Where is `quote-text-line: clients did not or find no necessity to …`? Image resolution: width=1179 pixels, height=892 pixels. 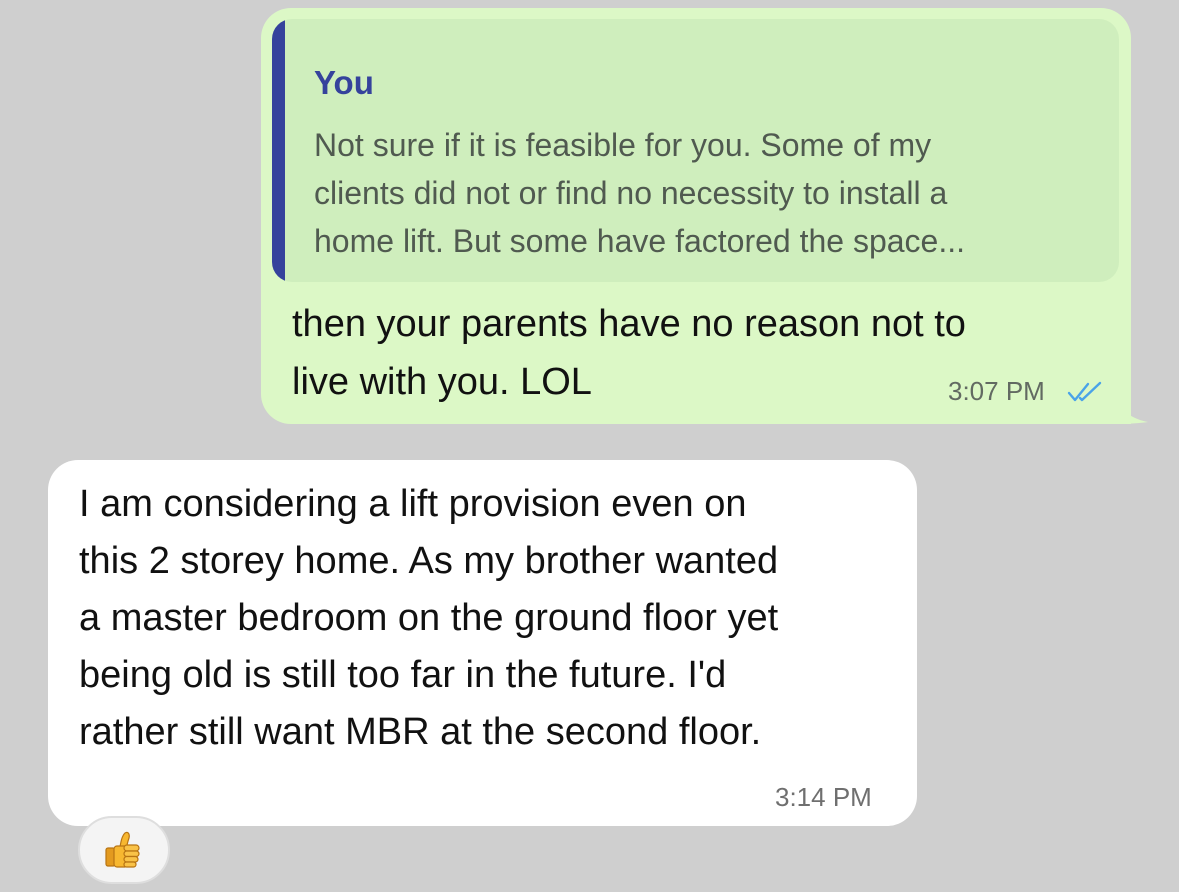
quote-text-line: clients did not or find no necessity to … is located at coordinates (631, 193).